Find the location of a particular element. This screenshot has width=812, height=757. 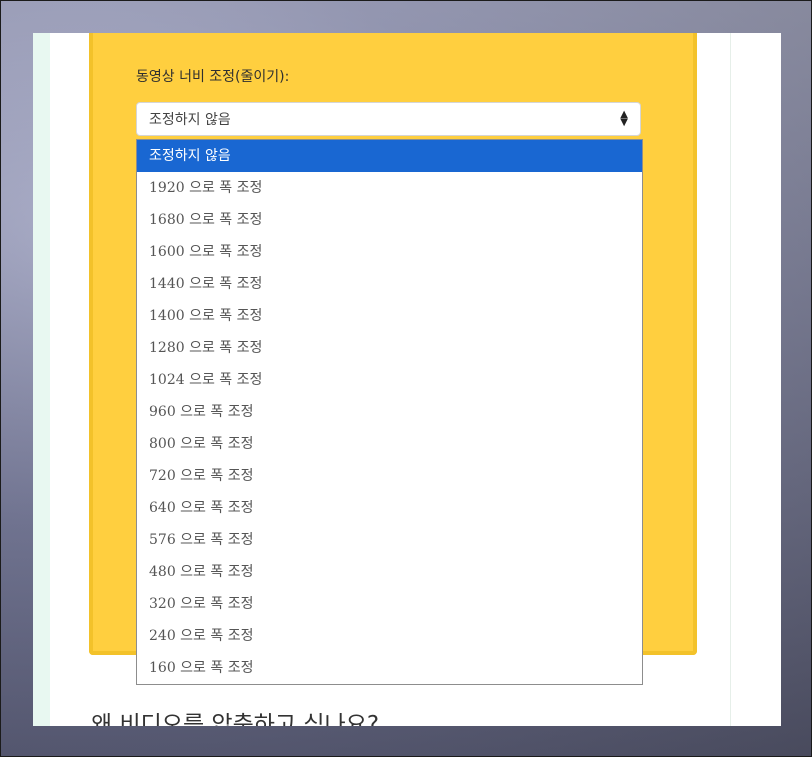

section-heading: 왜 비디오를 압축하고 싶나요? is located at coordinates (235, 719).